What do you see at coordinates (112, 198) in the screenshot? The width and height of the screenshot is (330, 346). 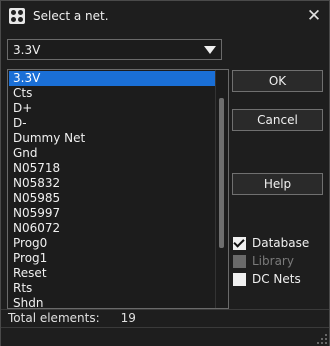 I see `list-item: N05985` at bounding box center [112, 198].